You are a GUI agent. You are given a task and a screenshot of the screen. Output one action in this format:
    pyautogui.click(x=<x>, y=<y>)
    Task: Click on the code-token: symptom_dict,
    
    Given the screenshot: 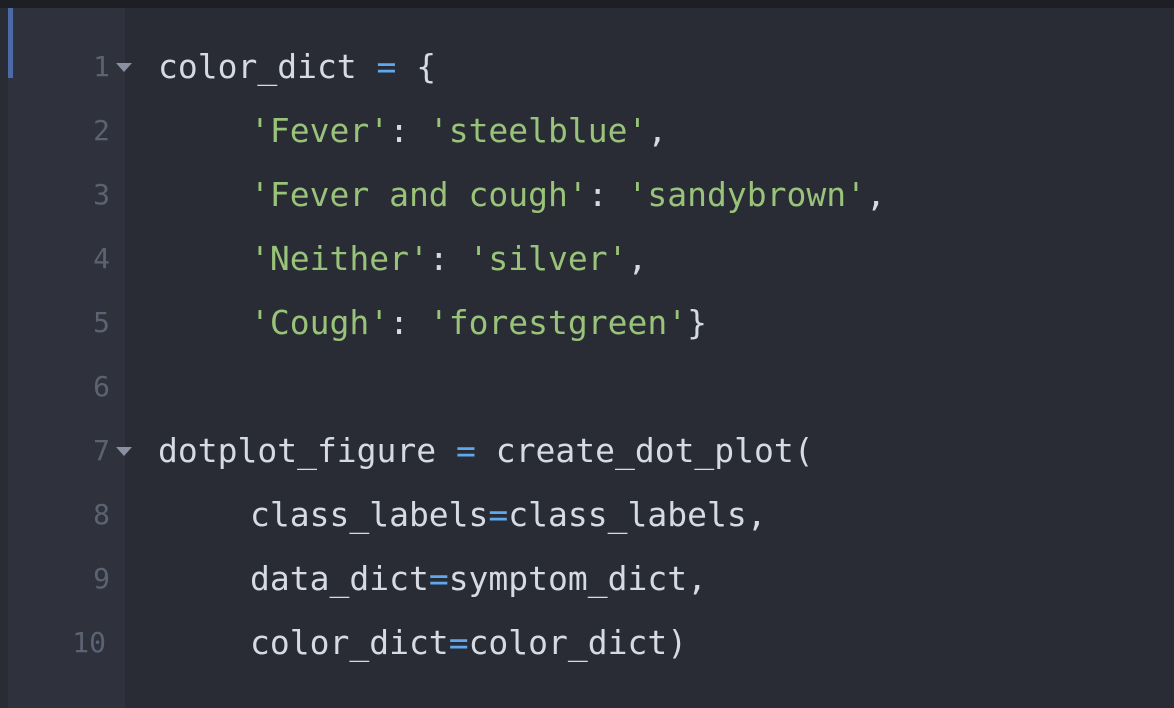 What is the action you would take?
    pyautogui.click(x=577, y=578)
    